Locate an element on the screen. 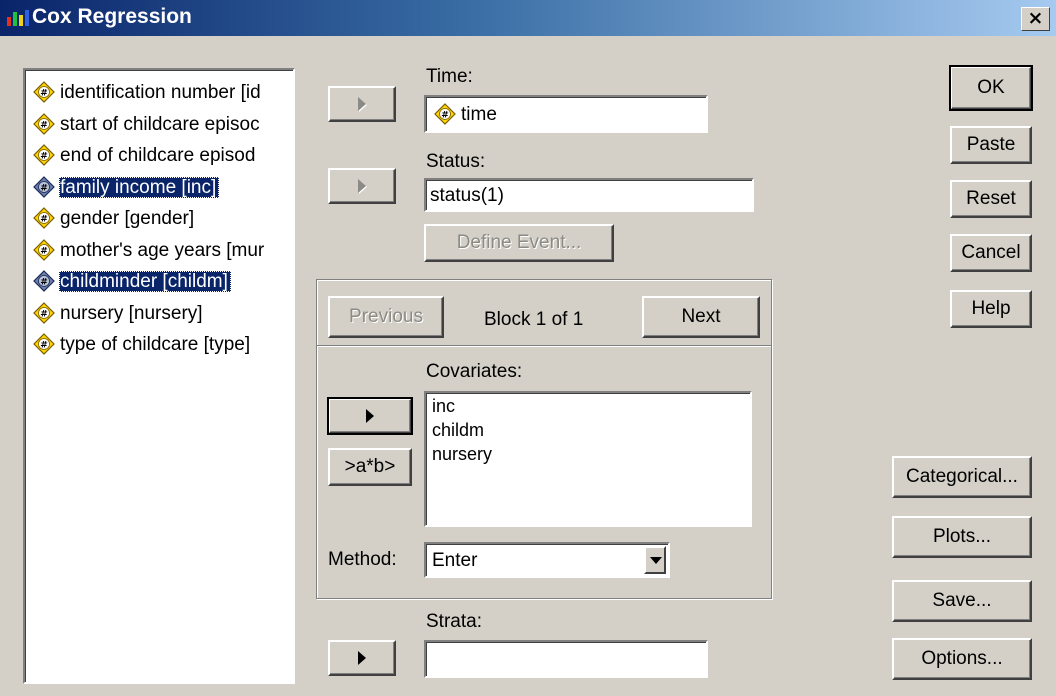 This screenshot has width=1056, height=696. reset-button: Reset is located at coordinates (991, 199).